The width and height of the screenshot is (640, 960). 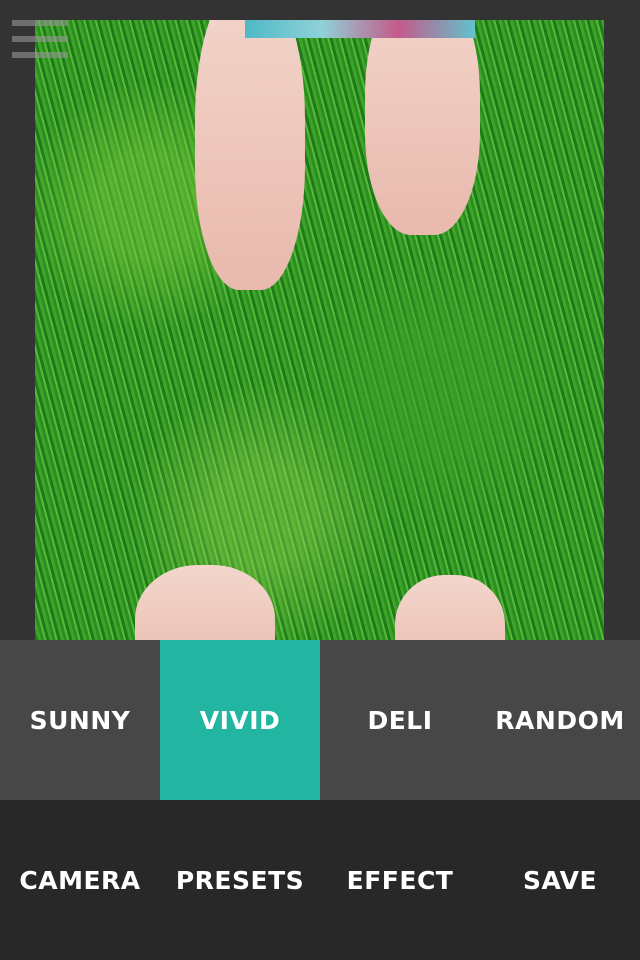 I want to click on dress-hem, so click(x=360, y=29).